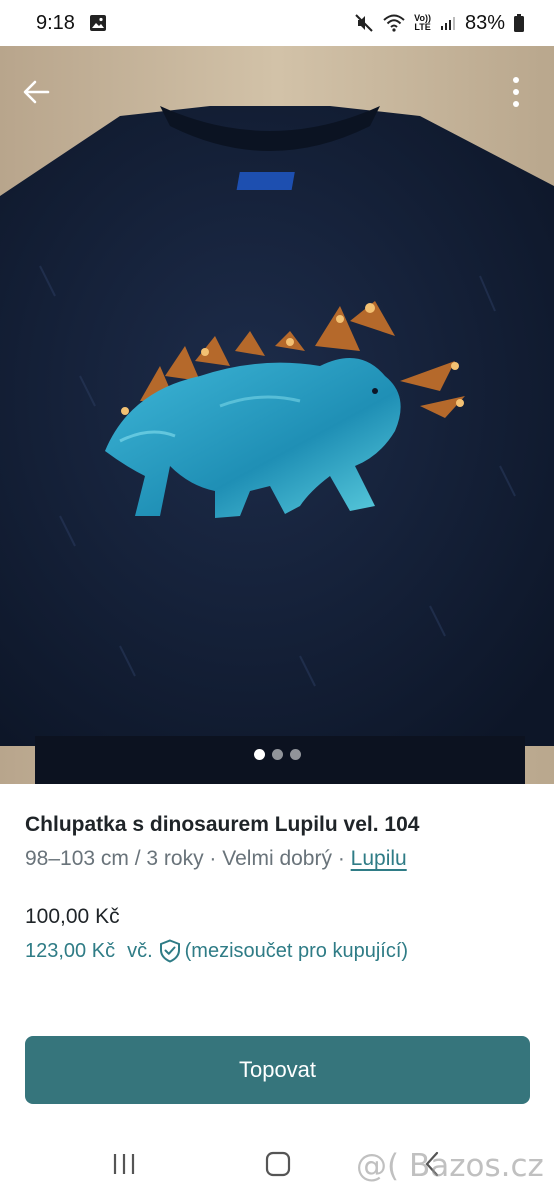  What do you see at coordinates (519, 23) in the screenshot?
I see `battery-icon` at bounding box center [519, 23].